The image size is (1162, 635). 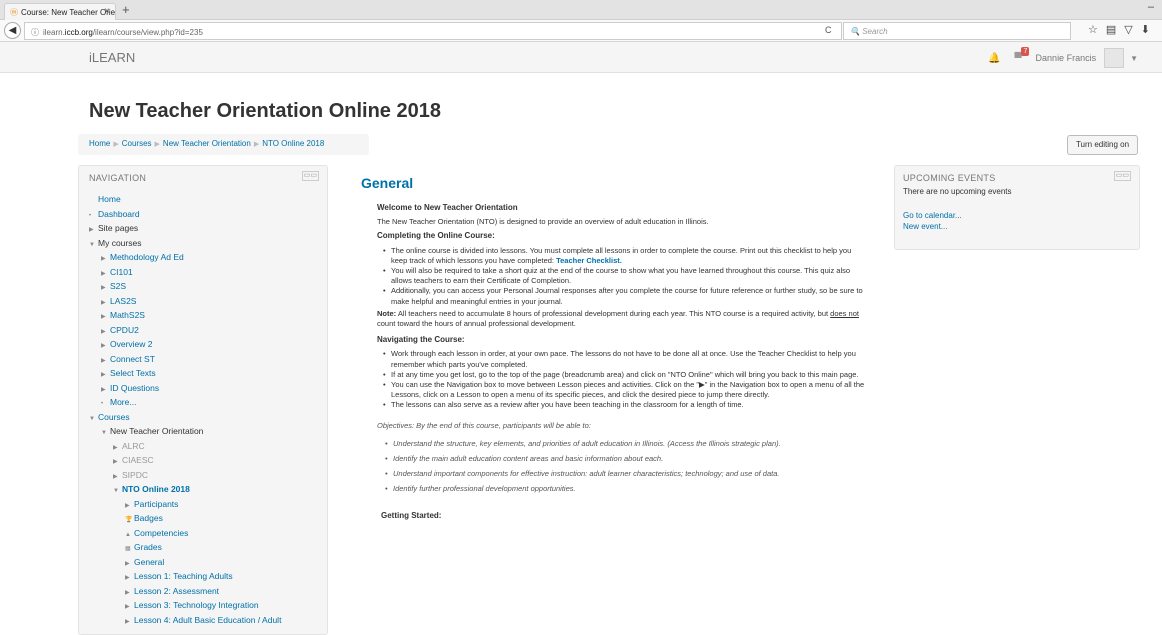 I want to click on nav-item-label: MathS2S, so click(x=127, y=315).